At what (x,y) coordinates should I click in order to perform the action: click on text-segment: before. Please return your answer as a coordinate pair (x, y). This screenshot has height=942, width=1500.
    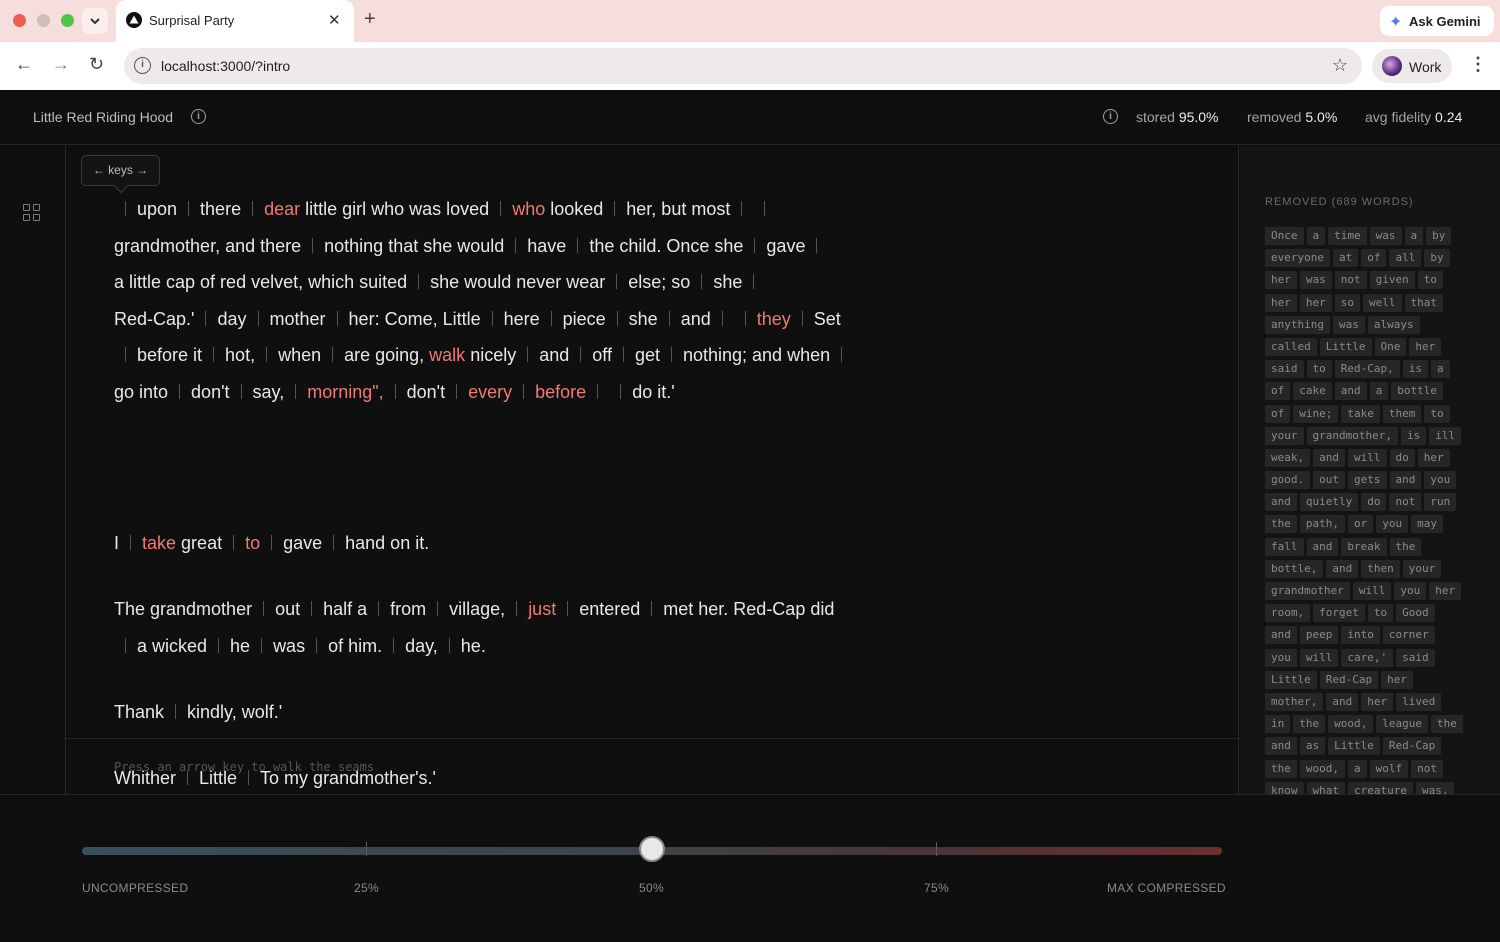
    Looking at the image, I should click on (560, 392).